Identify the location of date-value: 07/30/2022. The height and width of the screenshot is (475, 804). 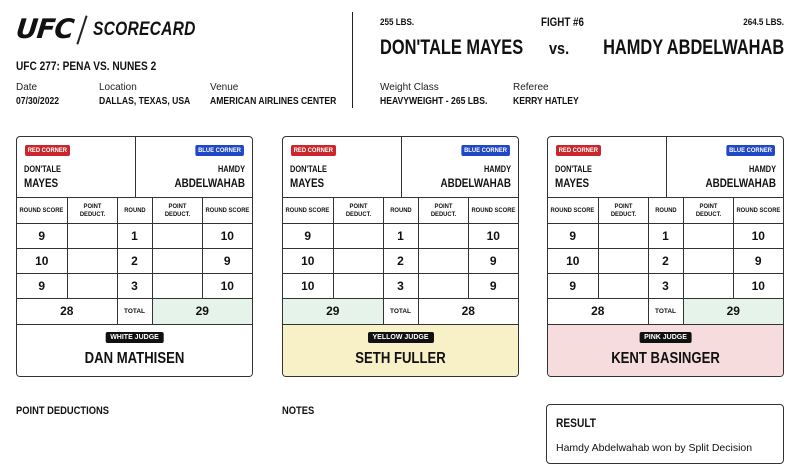
(38, 101).